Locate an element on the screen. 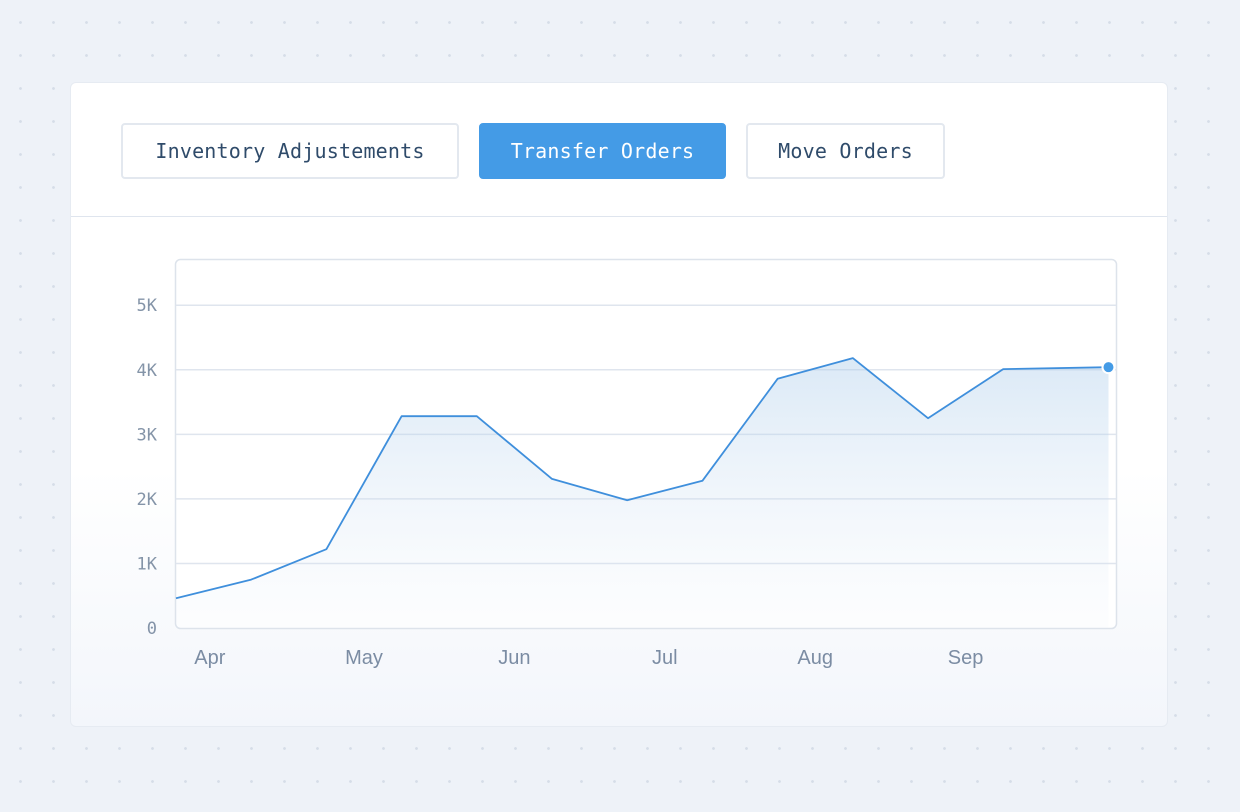 The image size is (1240, 812). x-tick-label: Apr is located at coordinates (209, 658).